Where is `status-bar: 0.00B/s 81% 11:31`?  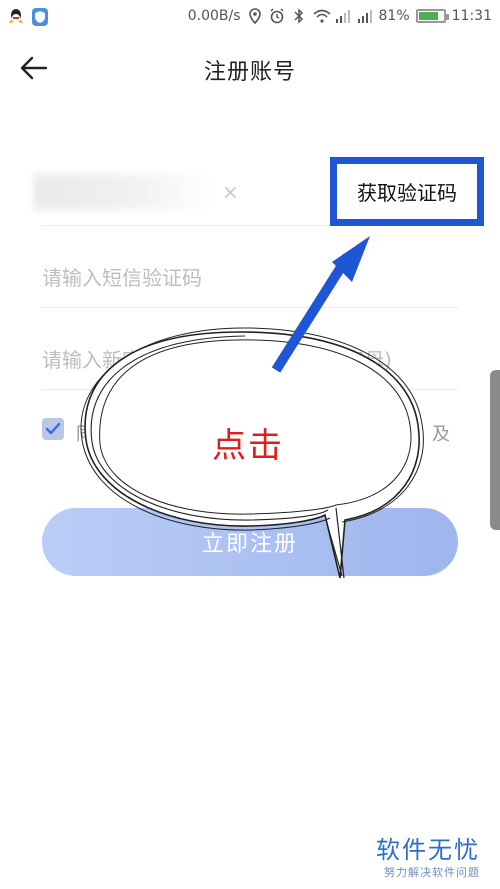
status-bar: 0.00B/s 81% 11:31 is located at coordinates (250, 18).